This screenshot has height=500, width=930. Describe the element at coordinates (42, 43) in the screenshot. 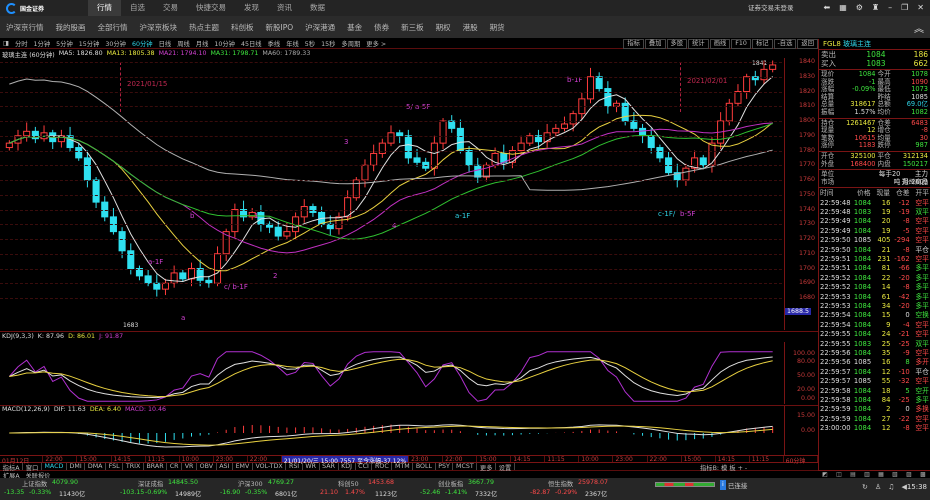

I see `period-tab: 1分钟` at that location.